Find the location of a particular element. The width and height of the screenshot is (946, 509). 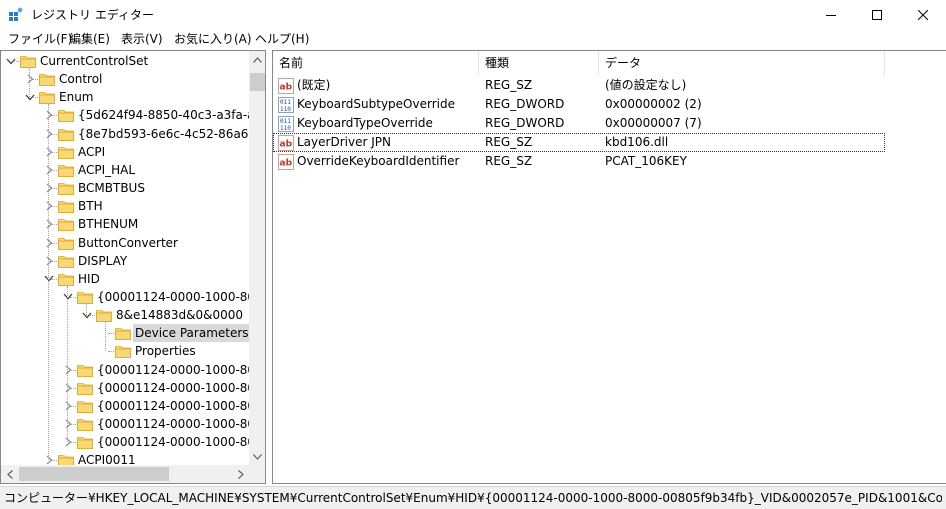

value-data: 0x00000002 (2) is located at coordinates (653, 104).